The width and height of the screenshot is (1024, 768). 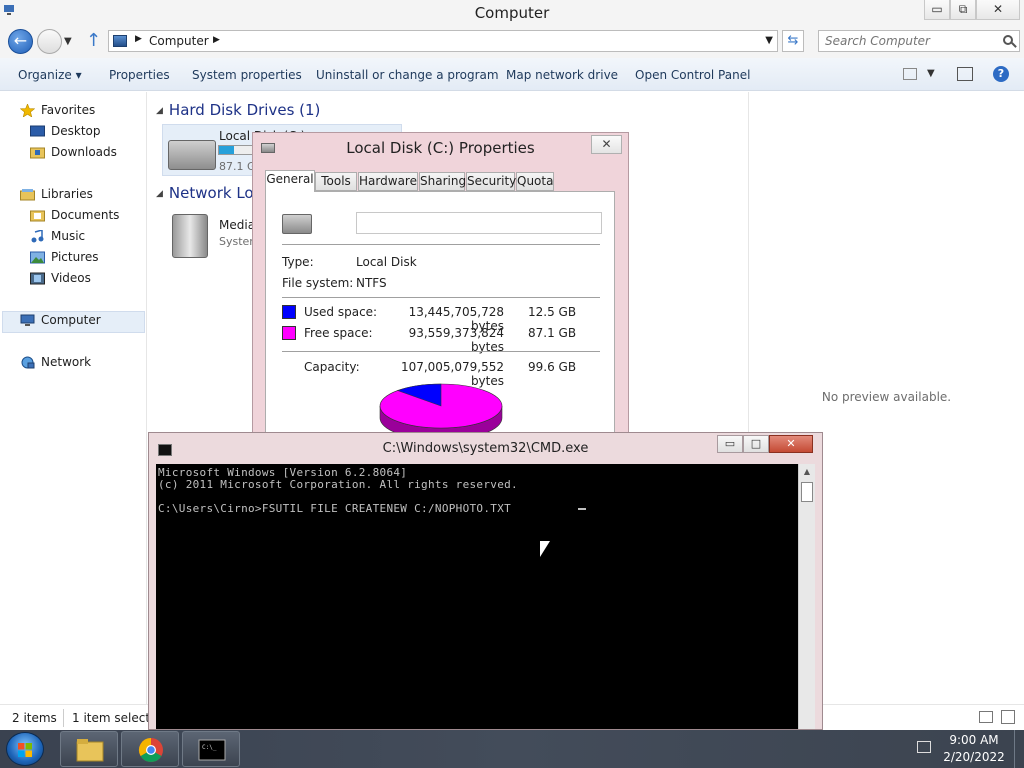 I want to click on tab-security: Security, so click(x=491, y=181).